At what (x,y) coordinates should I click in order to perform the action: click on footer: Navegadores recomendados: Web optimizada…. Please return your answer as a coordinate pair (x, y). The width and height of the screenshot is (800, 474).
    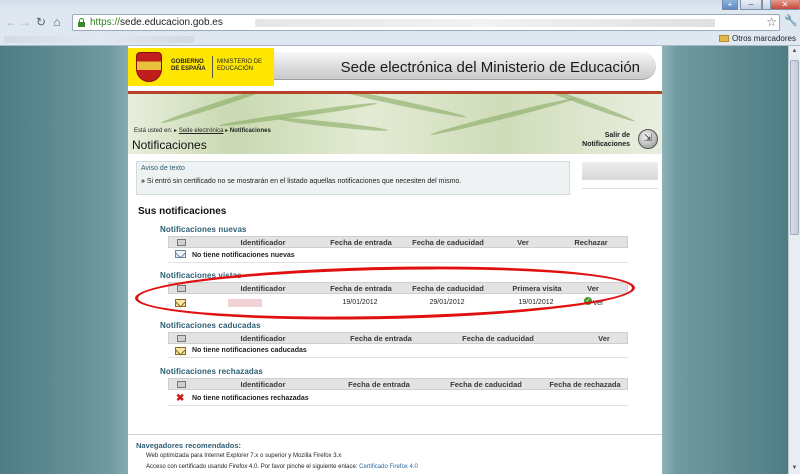
    Looking at the image, I should click on (395, 454).